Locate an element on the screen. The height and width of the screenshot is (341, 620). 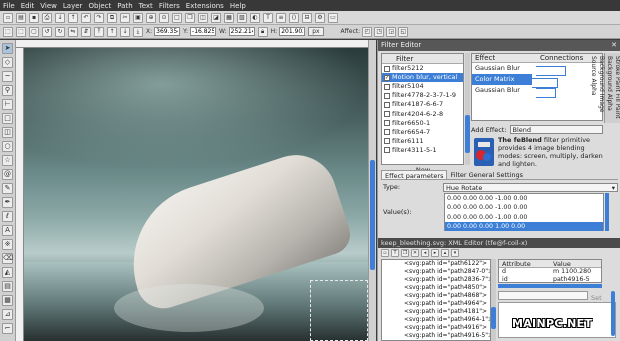
spiral-tool-icon: @ is located at coordinates (7, 174).